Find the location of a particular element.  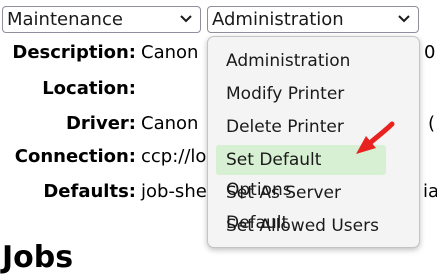

description-label: Description: is located at coordinates (74, 52).